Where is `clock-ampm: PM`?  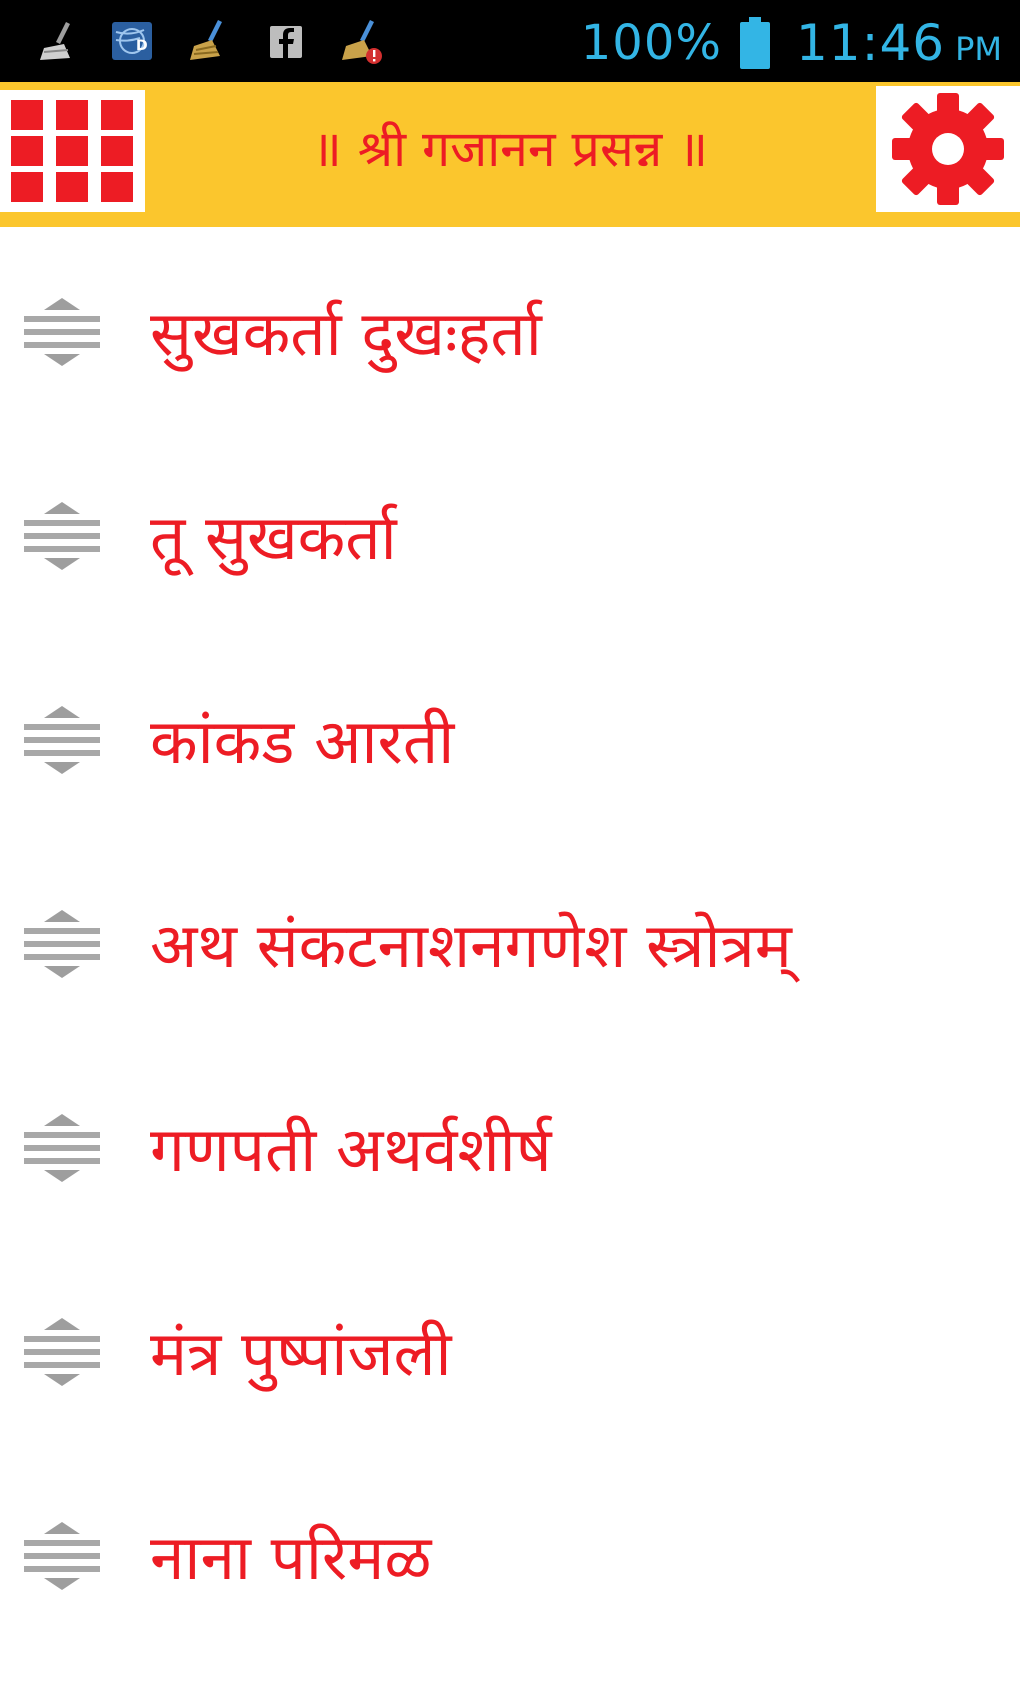
clock-ampm: PM is located at coordinates (978, 49).